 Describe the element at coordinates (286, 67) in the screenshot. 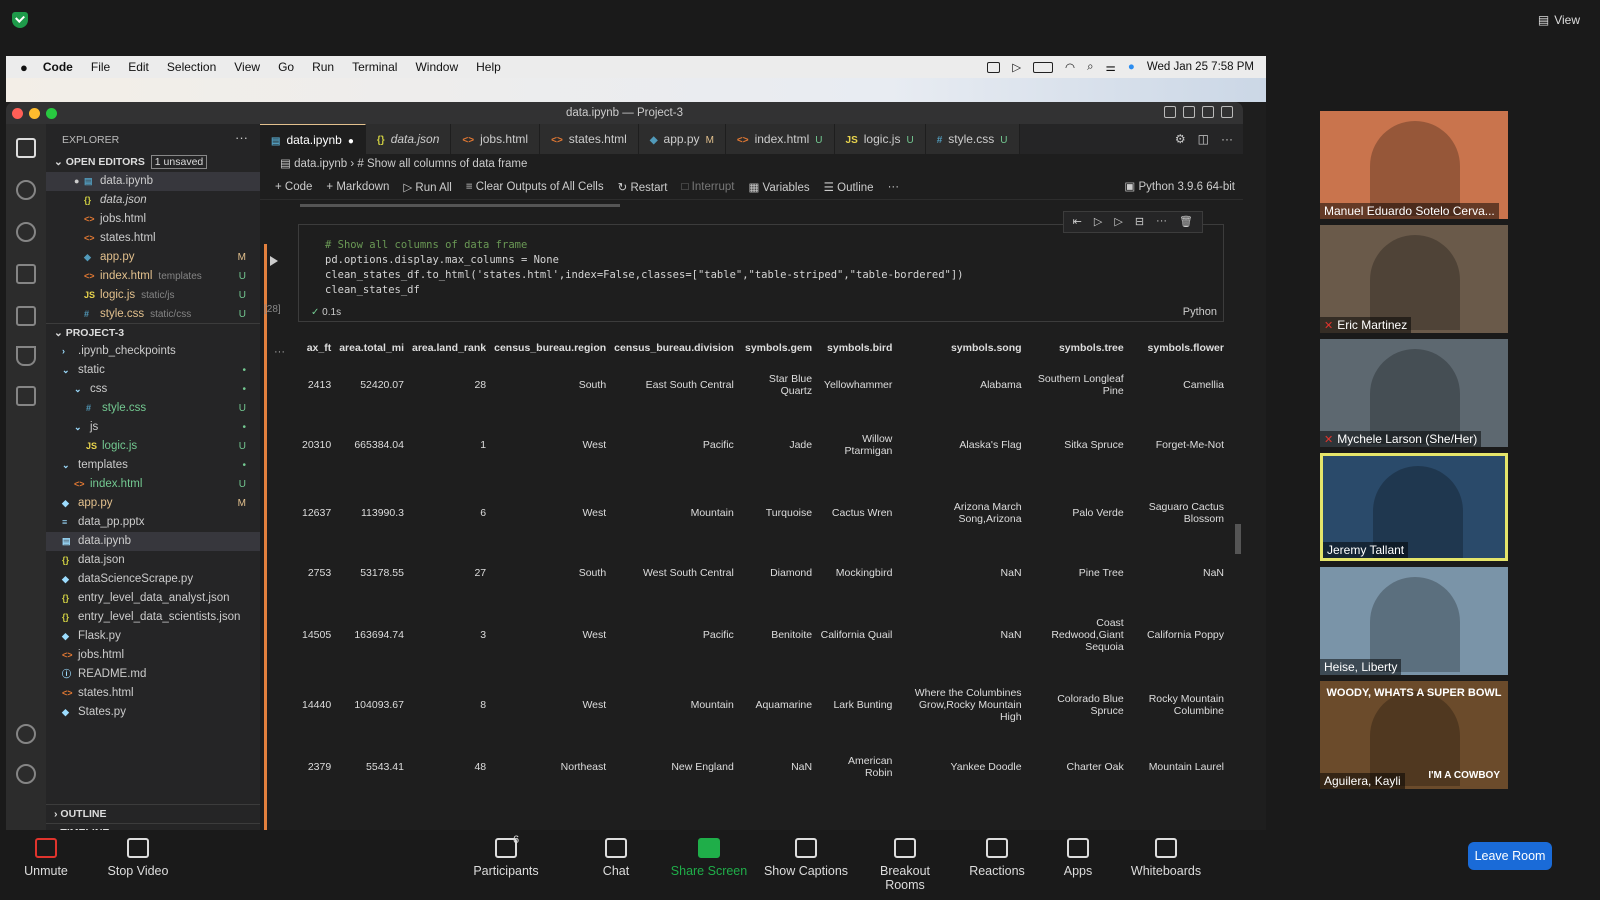

I see `menu-go: Go` at that location.